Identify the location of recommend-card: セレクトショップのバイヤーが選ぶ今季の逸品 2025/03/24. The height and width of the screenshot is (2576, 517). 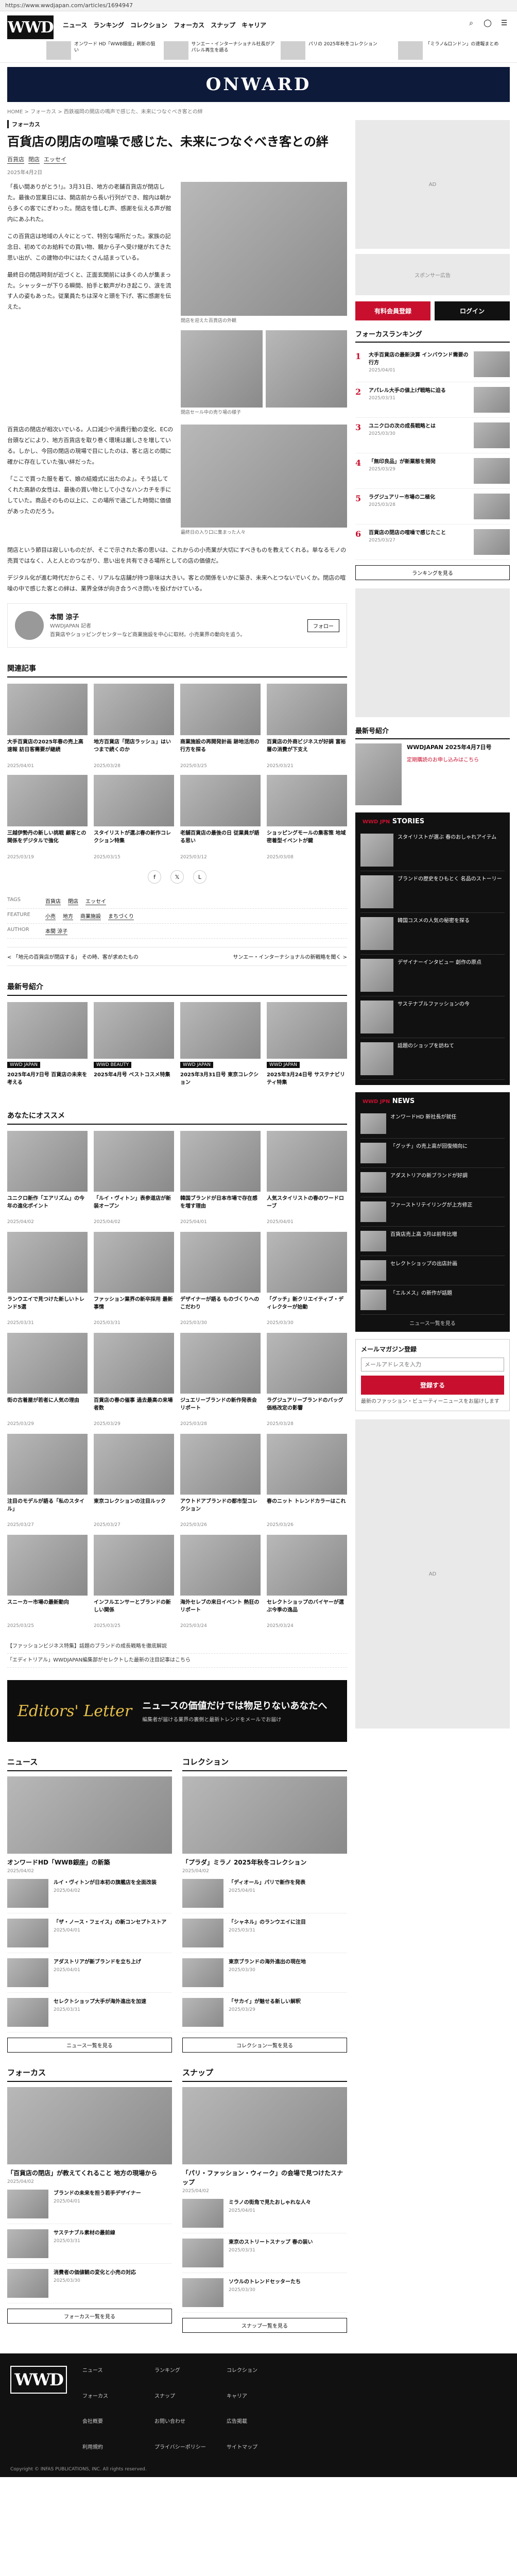
(307, 1582).